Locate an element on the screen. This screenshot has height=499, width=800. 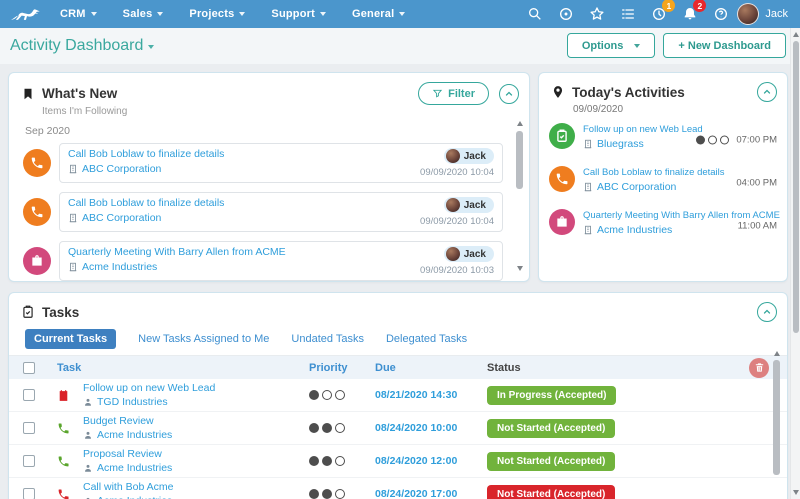
filter-button: Filter is located at coordinates (453, 93).